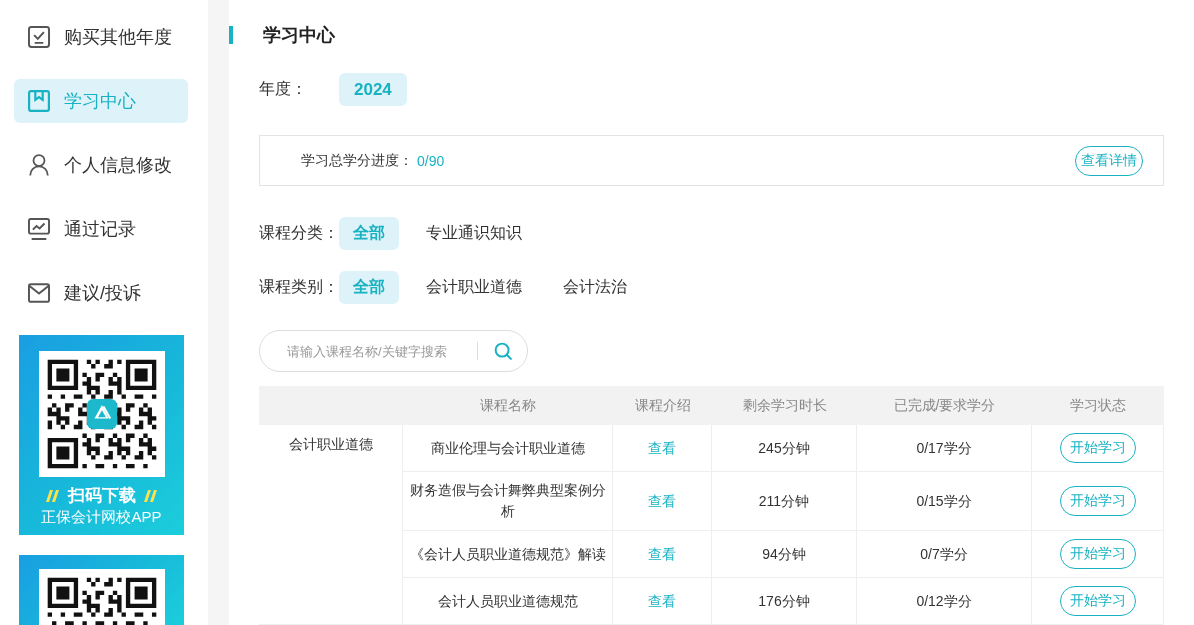 This screenshot has width=1194, height=625. What do you see at coordinates (101, 37) in the screenshot?
I see `sidebar-item: 购买其他年度` at bounding box center [101, 37].